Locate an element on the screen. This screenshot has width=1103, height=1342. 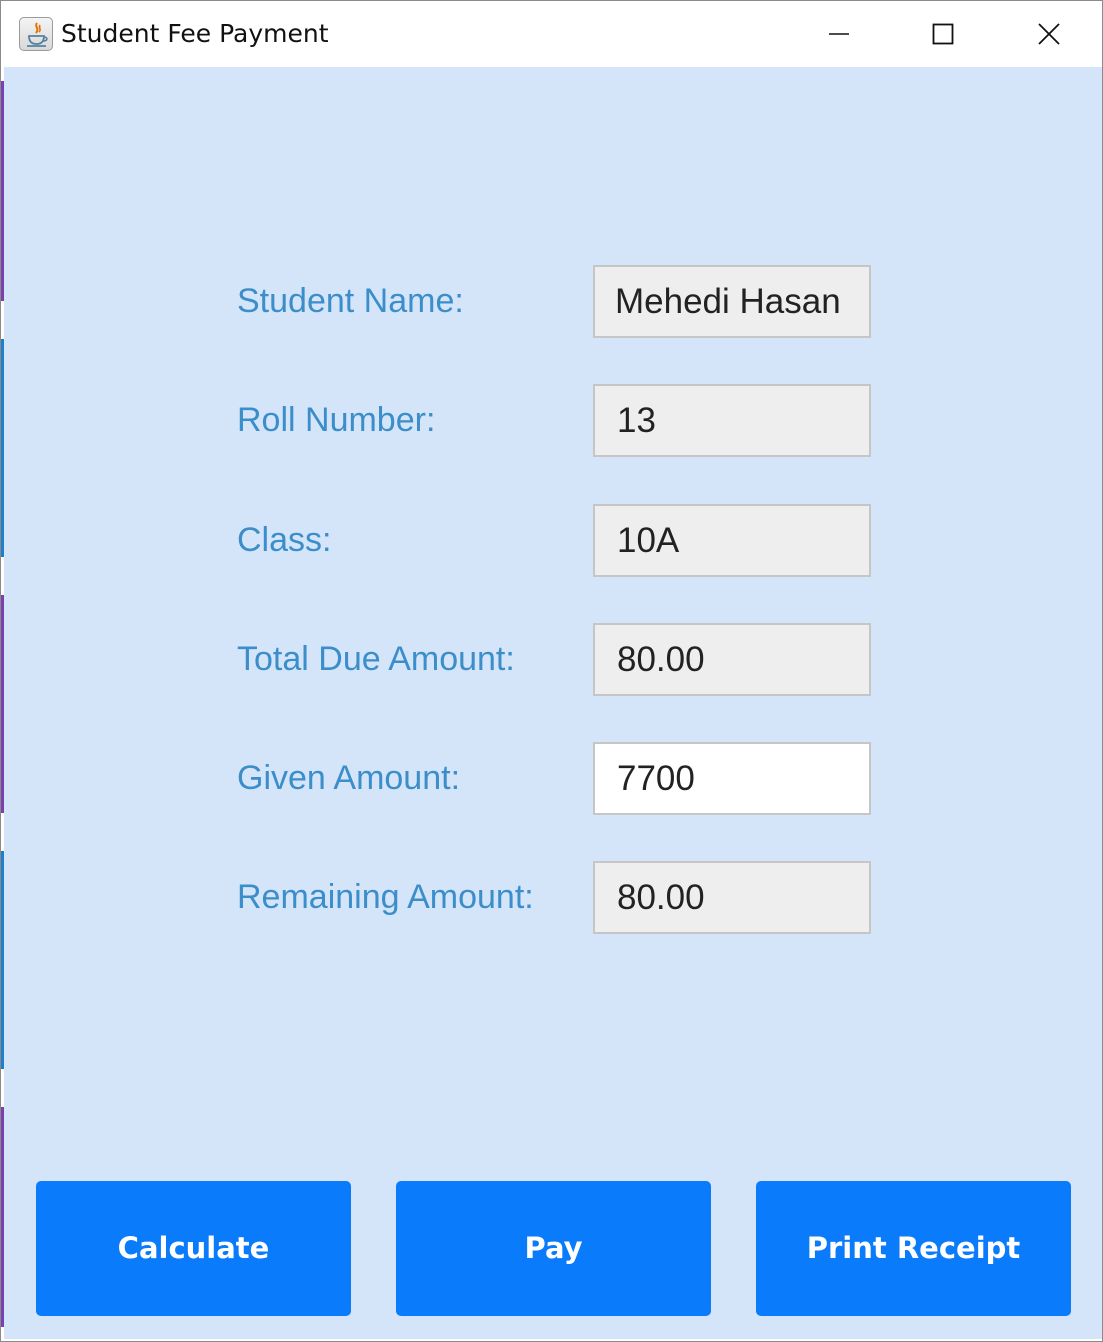
close-button is located at coordinates (1049, 34).